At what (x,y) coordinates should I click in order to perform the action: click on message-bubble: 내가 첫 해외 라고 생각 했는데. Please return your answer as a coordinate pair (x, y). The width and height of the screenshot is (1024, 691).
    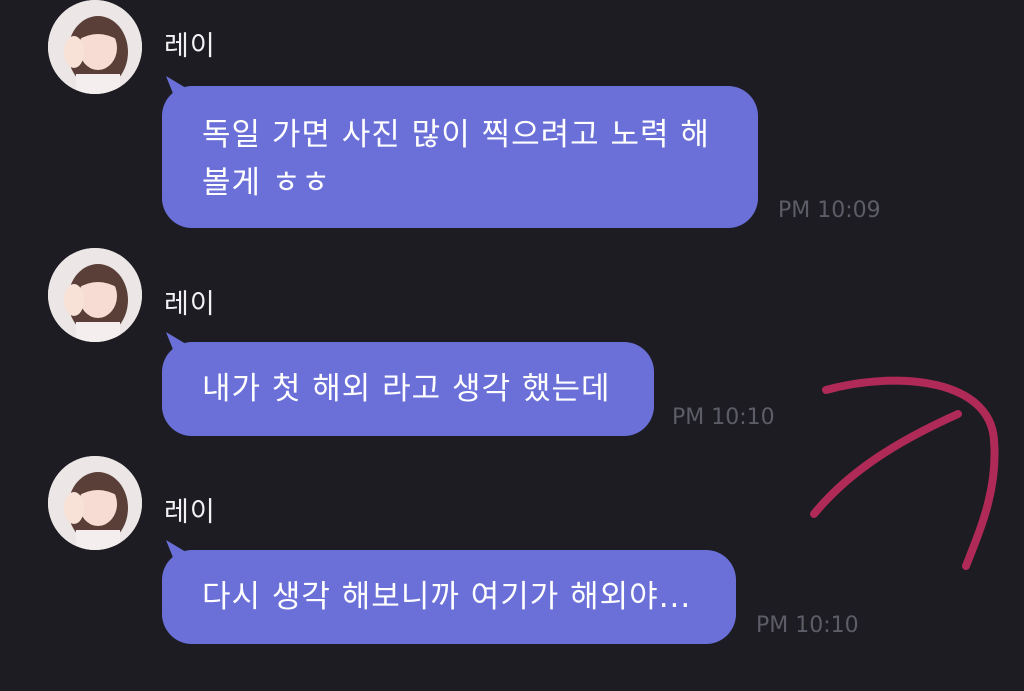
    Looking at the image, I should click on (408, 389).